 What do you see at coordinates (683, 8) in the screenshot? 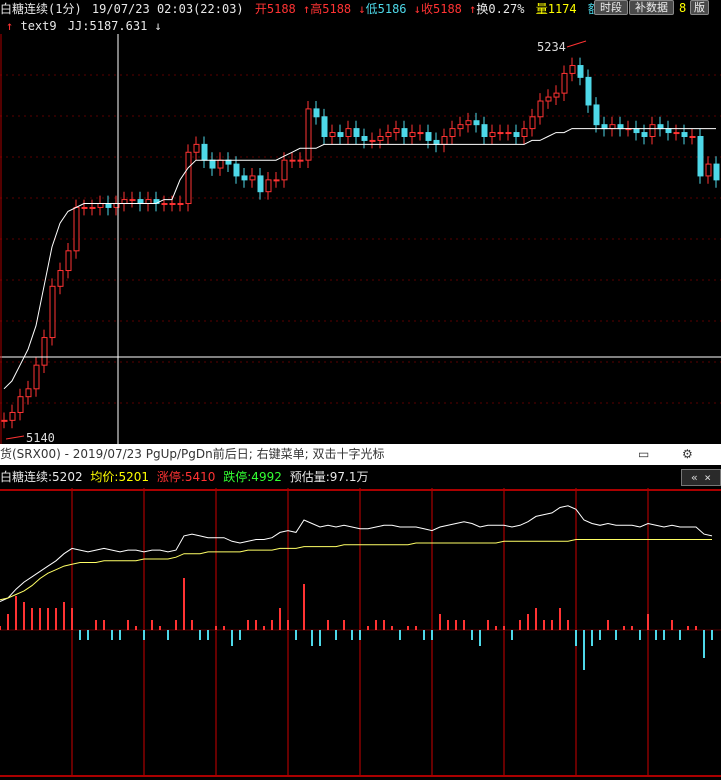
I see `header-trailing: 8` at bounding box center [683, 8].